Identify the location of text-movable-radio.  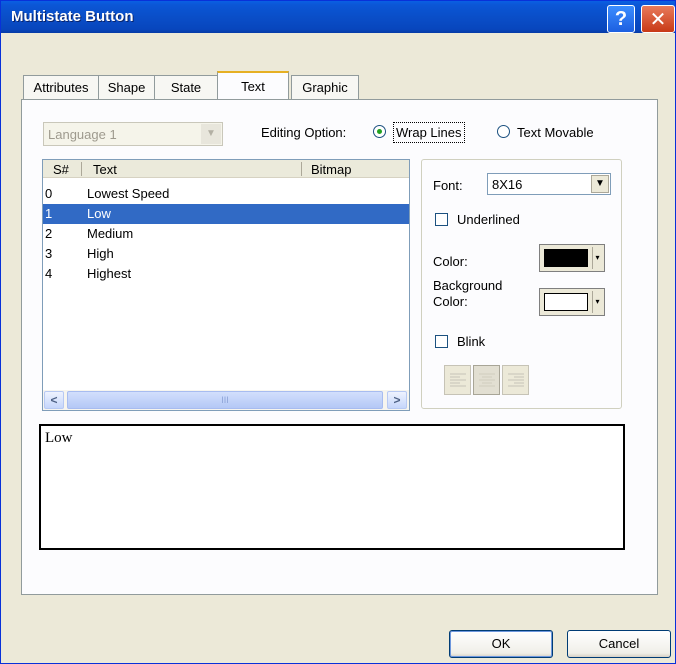
(503, 131).